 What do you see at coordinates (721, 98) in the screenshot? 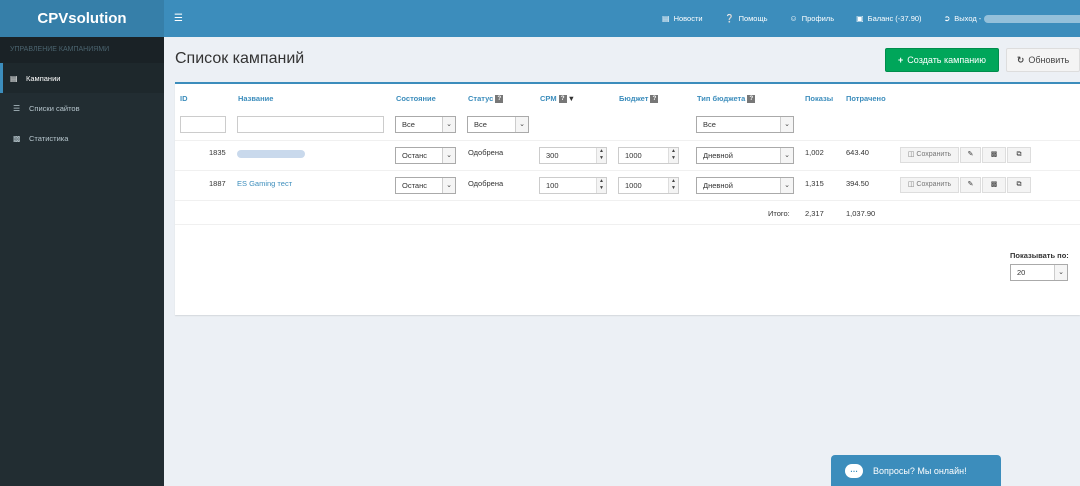
I see `col-header-budget-type-label: Тип бюджета` at bounding box center [721, 98].